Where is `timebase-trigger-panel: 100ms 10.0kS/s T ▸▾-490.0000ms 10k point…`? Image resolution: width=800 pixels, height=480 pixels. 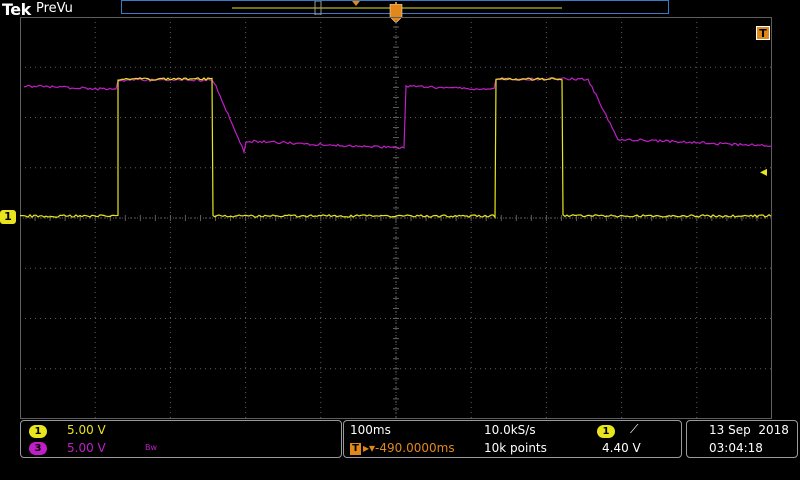
timebase-trigger-panel: 100ms 10.0kS/s T ▸▾-490.0000ms 10k point… is located at coordinates (512, 439).